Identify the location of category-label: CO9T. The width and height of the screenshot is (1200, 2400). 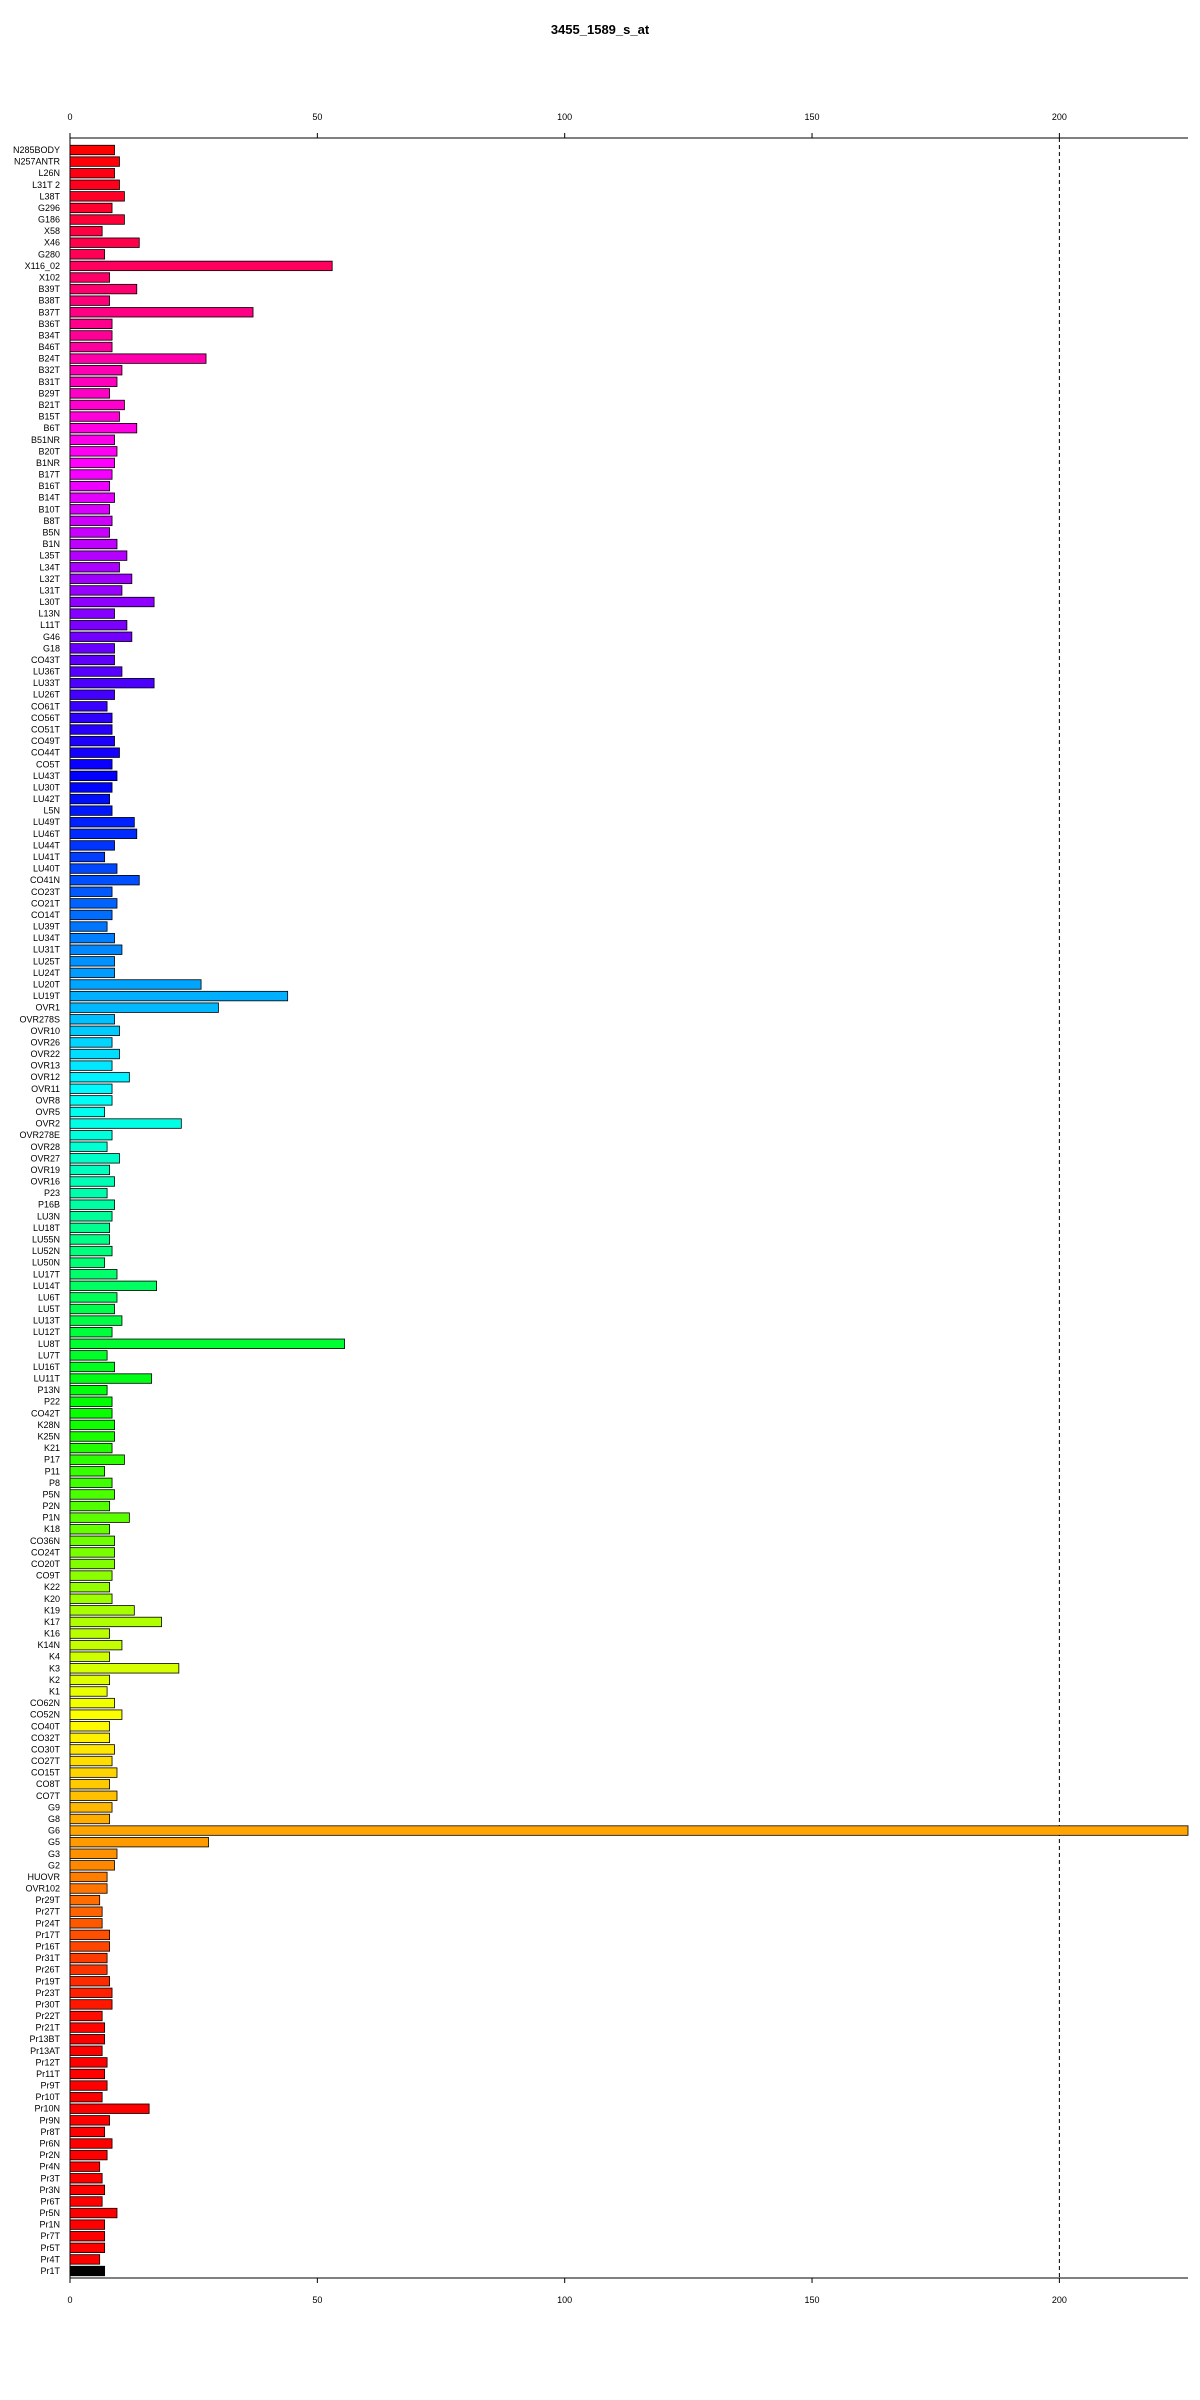
(48, 1576).